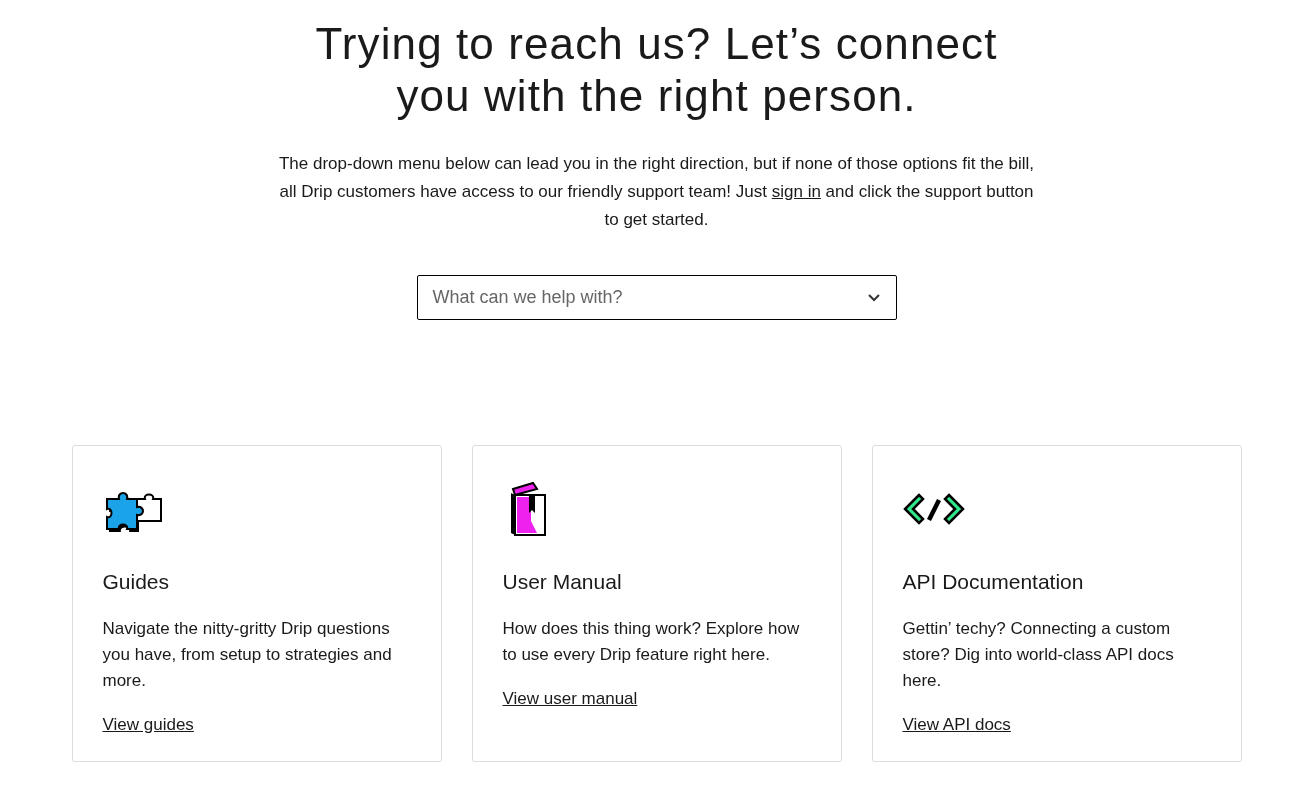  What do you see at coordinates (933, 509) in the screenshot?
I see `code-icon` at bounding box center [933, 509].